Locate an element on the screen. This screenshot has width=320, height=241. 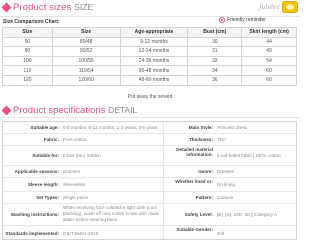
table-cell: 36 is located at coordinates (215, 80).